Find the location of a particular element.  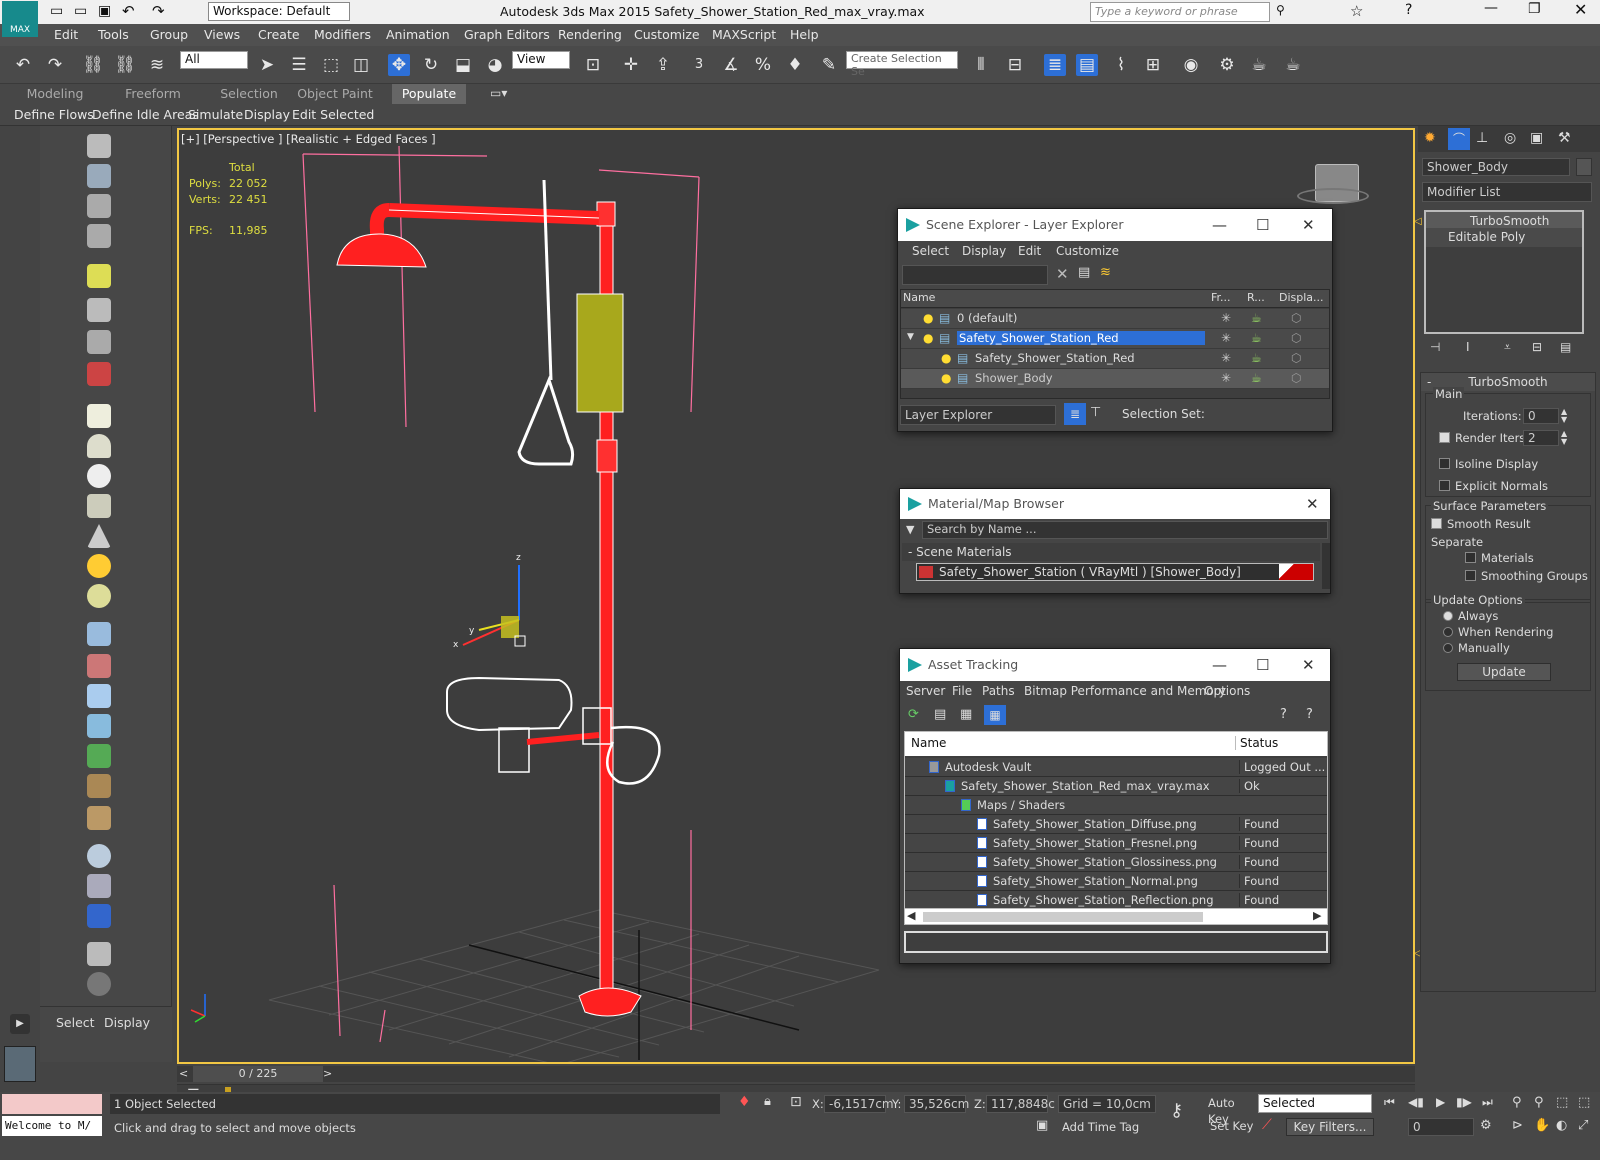

render-iters-spinner-arrows: ▲ ▼ is located at coordinates (1564, 438).